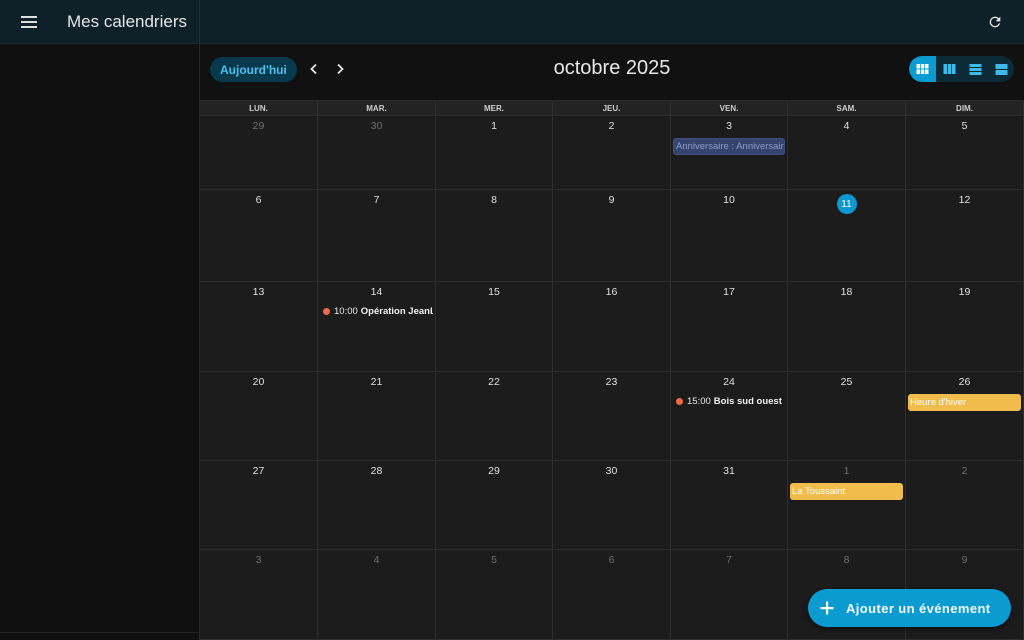  Describe the element at coordinates (846, 491) in the screenshot. I see `holiday-event: La Toussaint` at that location.